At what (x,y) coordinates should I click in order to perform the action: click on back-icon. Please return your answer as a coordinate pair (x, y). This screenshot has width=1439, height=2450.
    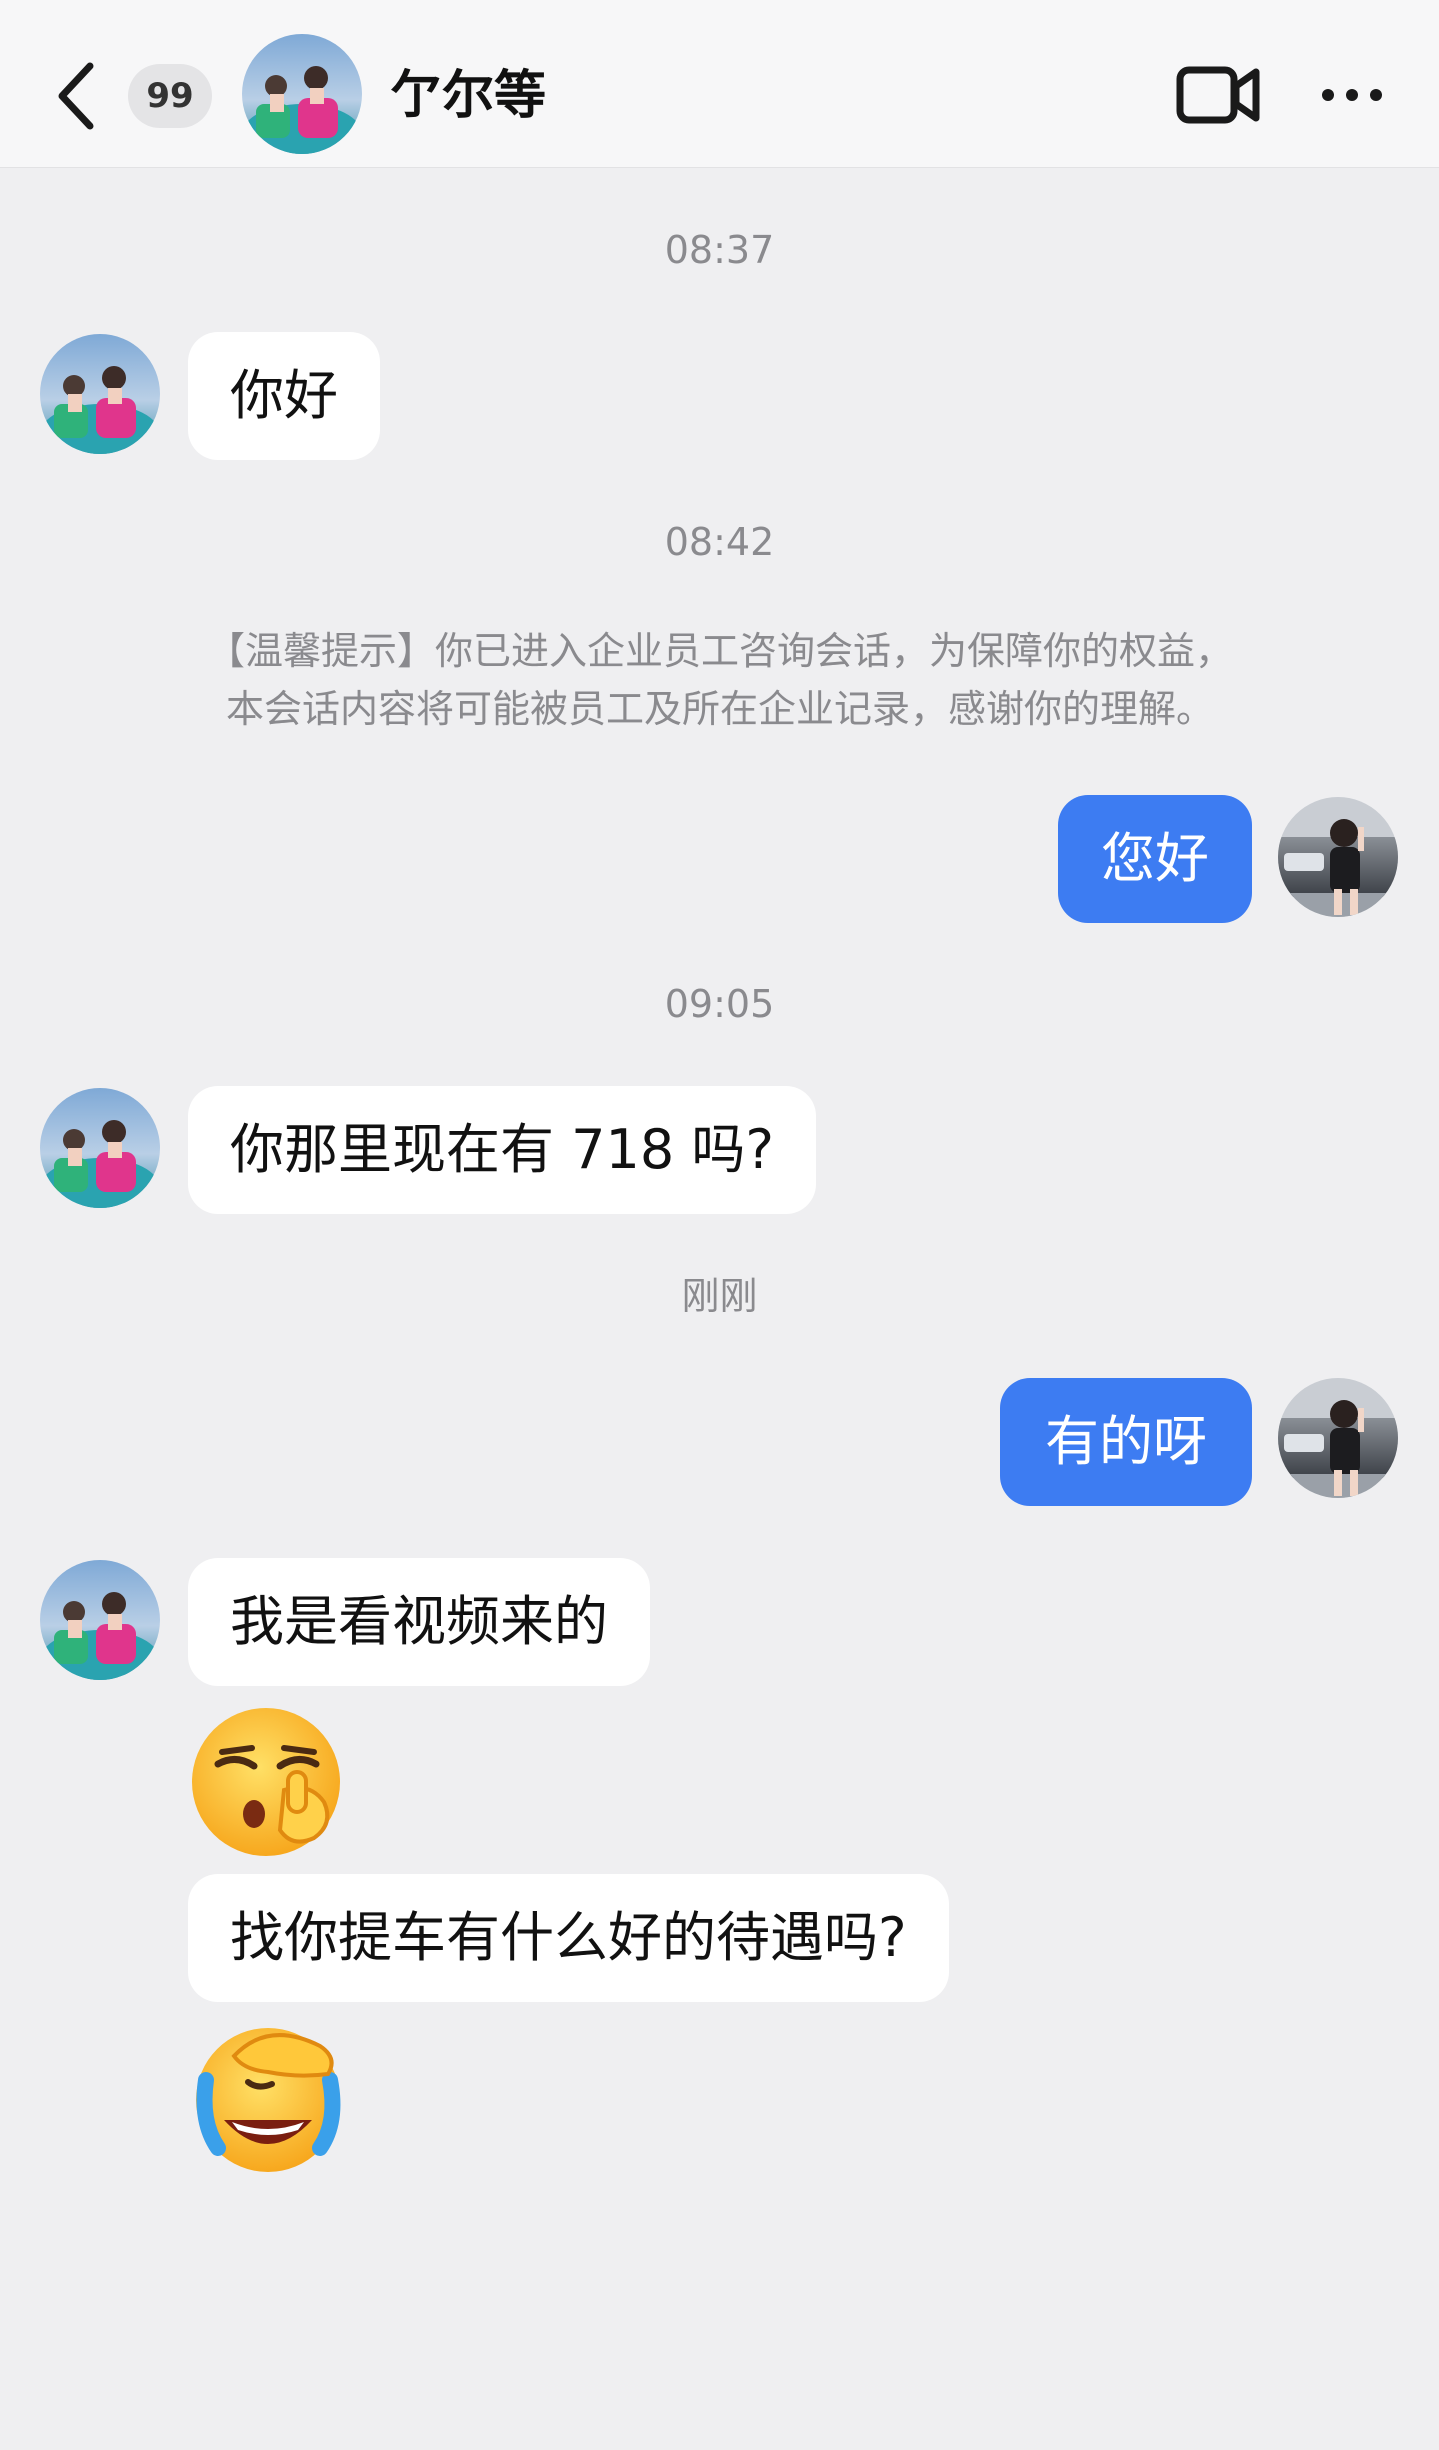
    Looking at the image, I should click on (80, 96).